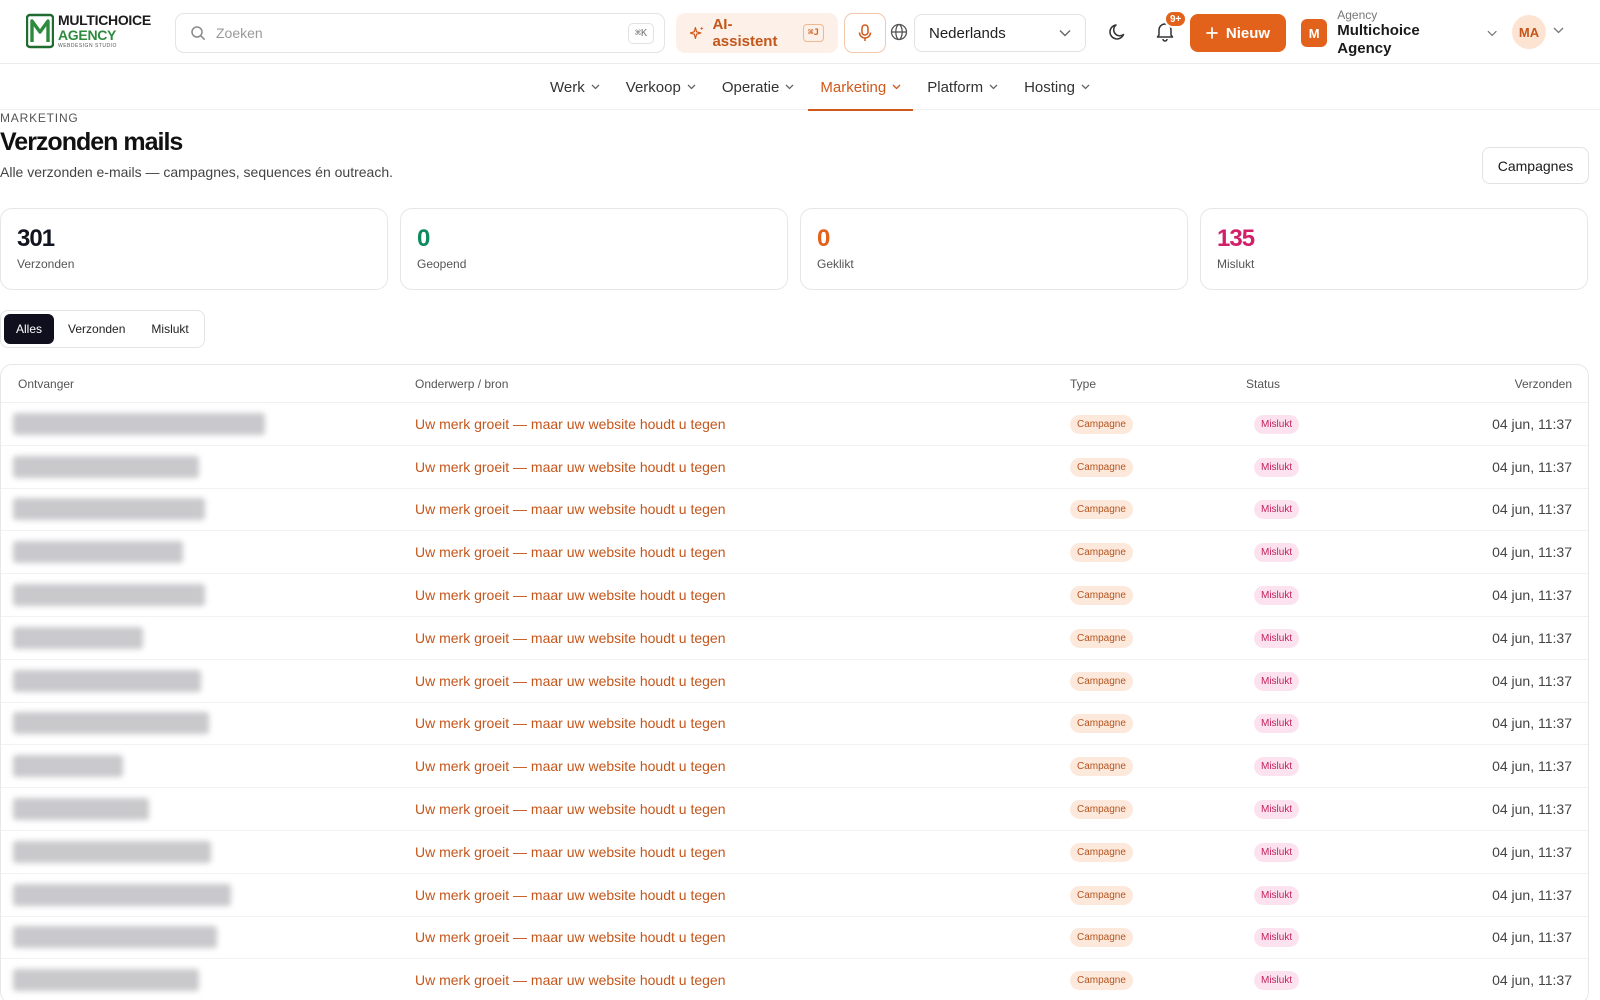 This screenshot has height=1000, width=1600. I want to click on ai-assistant-button: AI-assistent ⌘J, so click(757, 33).